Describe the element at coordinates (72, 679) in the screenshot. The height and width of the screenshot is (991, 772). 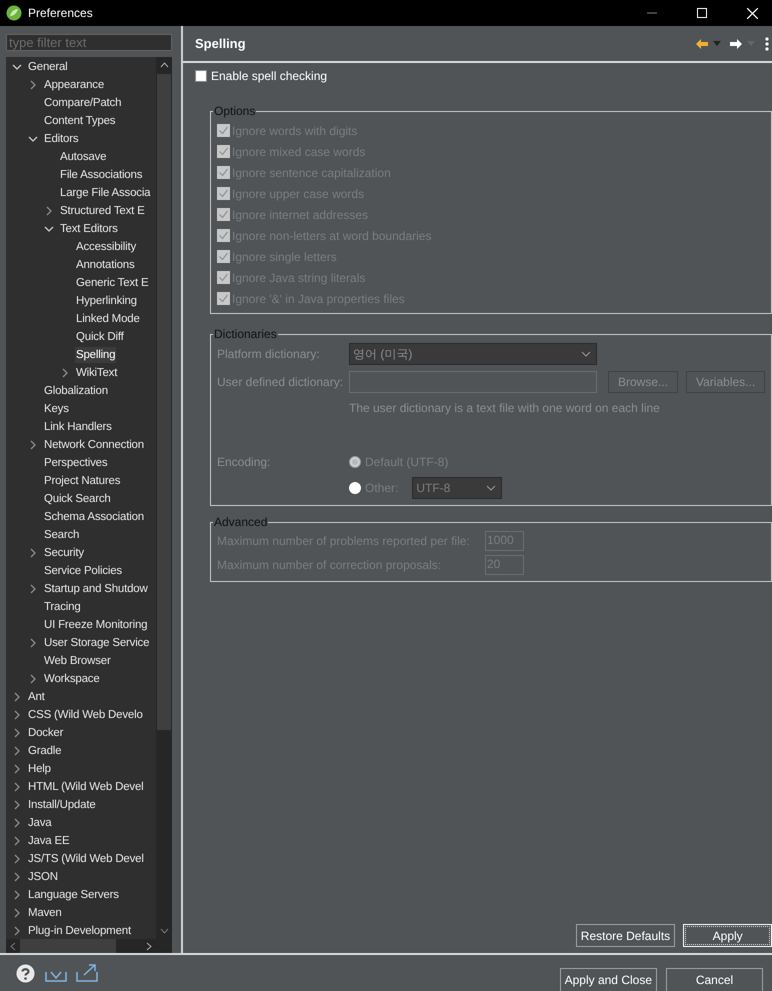
I see `tree-item: Workspace` at that location.